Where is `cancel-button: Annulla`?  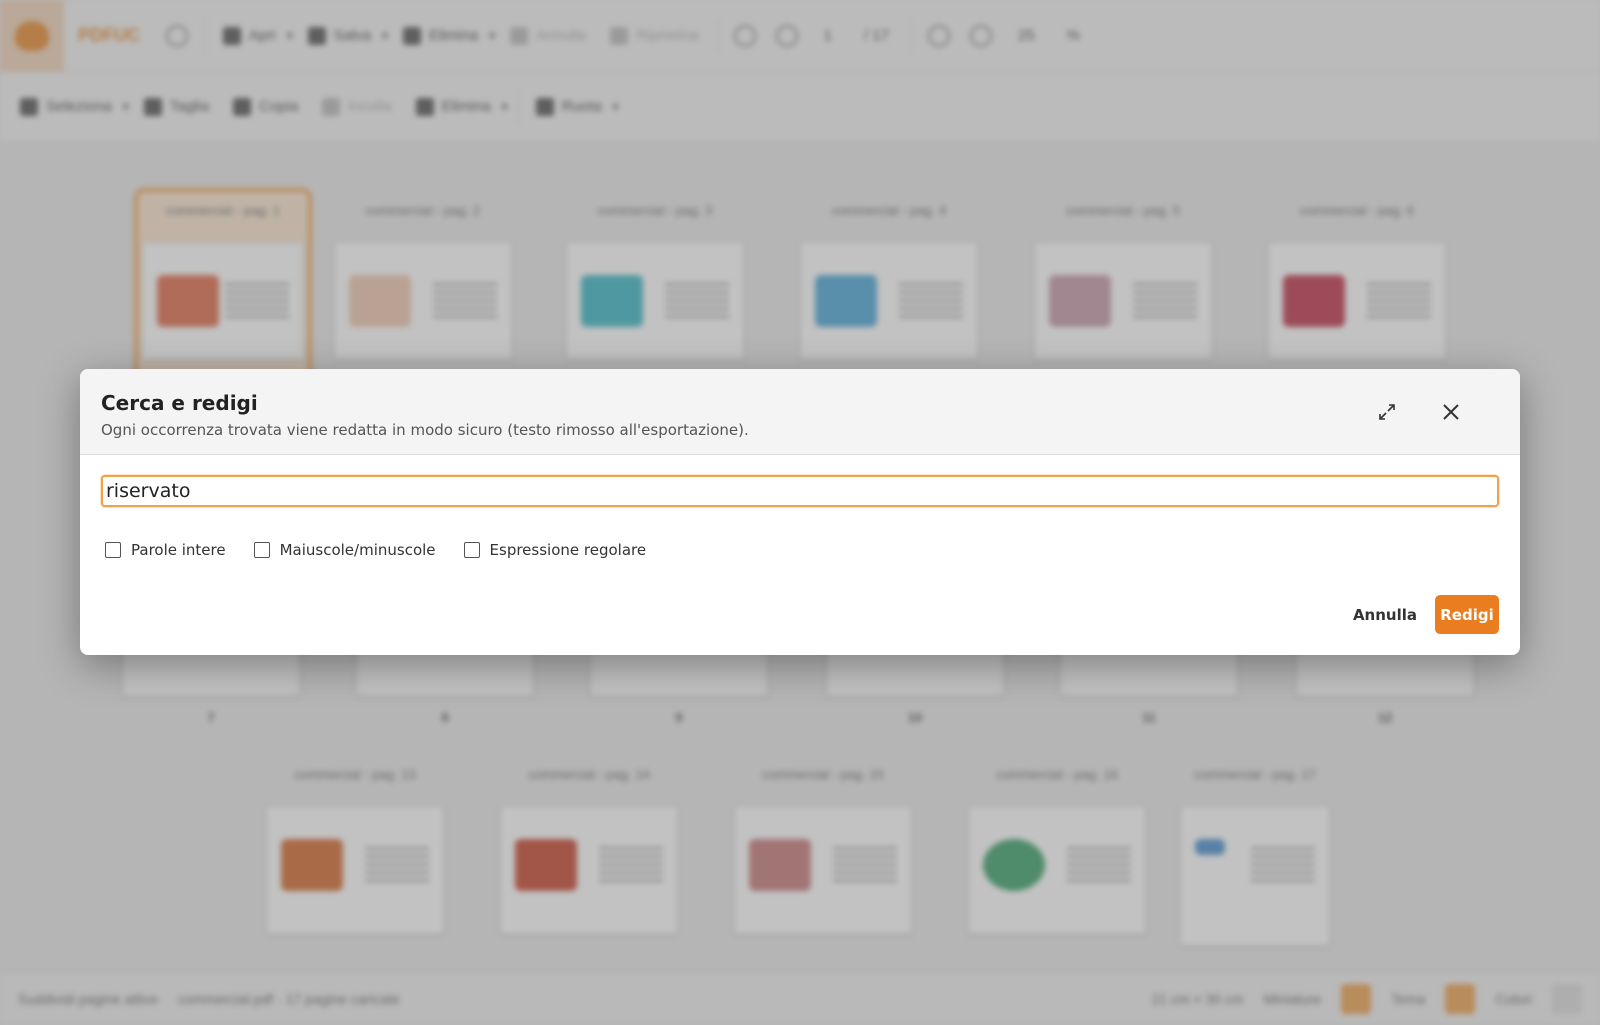 cancel-button: Annulla is located at coordinates (1385, 615).